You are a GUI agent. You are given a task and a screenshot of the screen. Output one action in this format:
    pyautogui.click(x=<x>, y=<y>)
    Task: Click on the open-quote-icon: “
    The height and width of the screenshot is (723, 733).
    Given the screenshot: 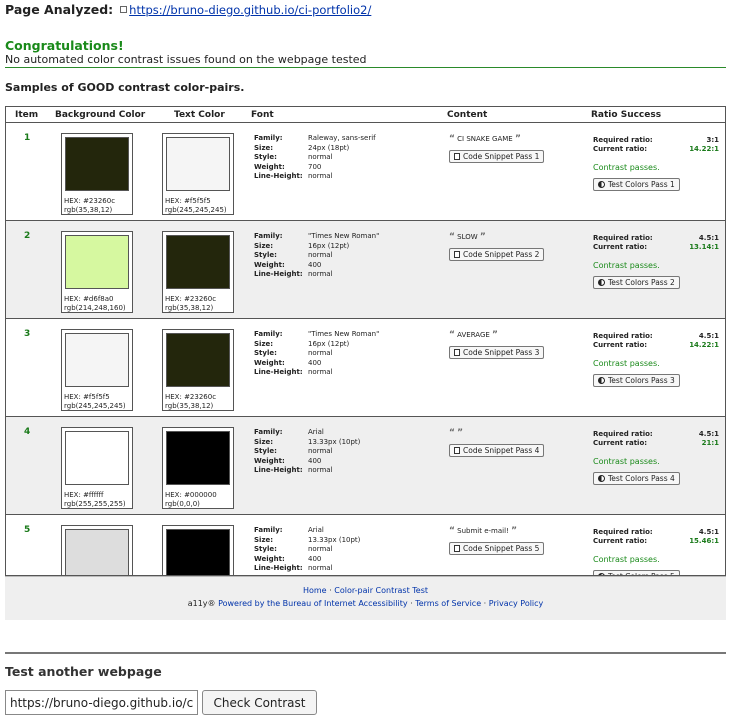 What is the action you would take?
    pyautogui.click(x=452, y=433)
    